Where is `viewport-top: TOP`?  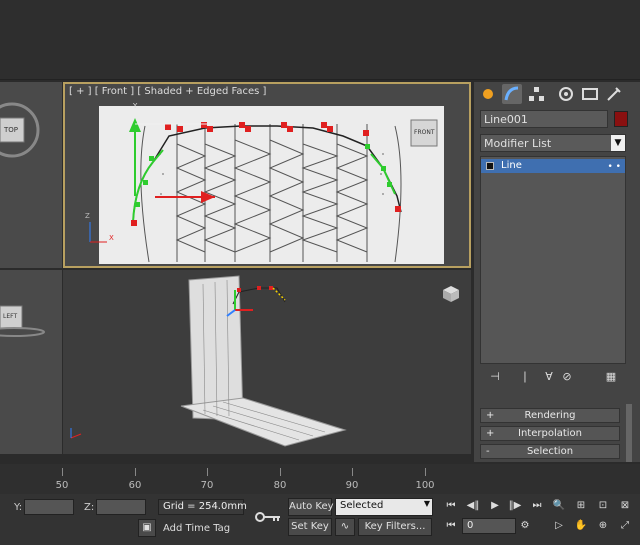 viewport-top: TOP is located at coordinates (31, 175).